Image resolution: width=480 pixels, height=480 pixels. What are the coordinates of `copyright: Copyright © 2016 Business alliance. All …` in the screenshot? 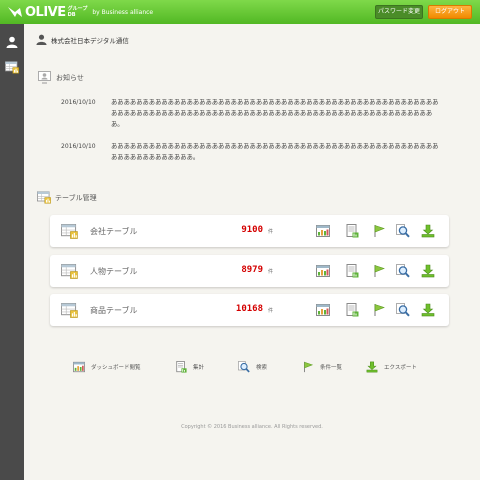 It's located at (252, 427).